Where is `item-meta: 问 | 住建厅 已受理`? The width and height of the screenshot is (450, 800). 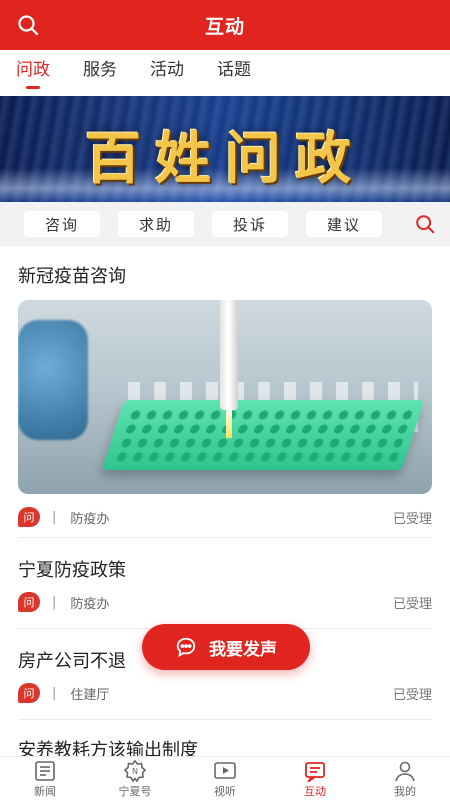 item-meta: 问 | 住建厅 已受理 is located at coordinates (225, 693).